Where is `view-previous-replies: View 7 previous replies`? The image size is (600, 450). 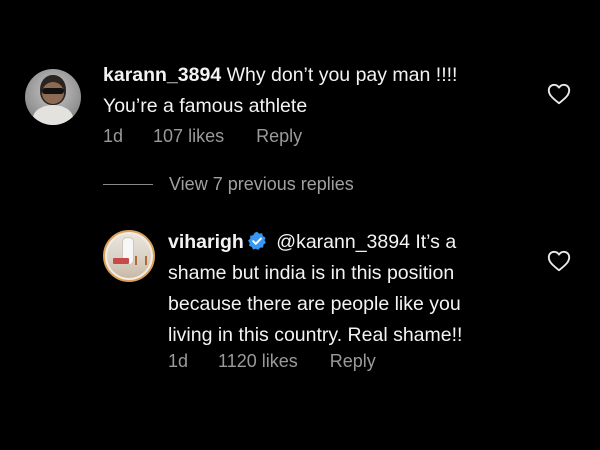
view-previous-replies: View 7 previous replies is located at coordinates (228, 184).